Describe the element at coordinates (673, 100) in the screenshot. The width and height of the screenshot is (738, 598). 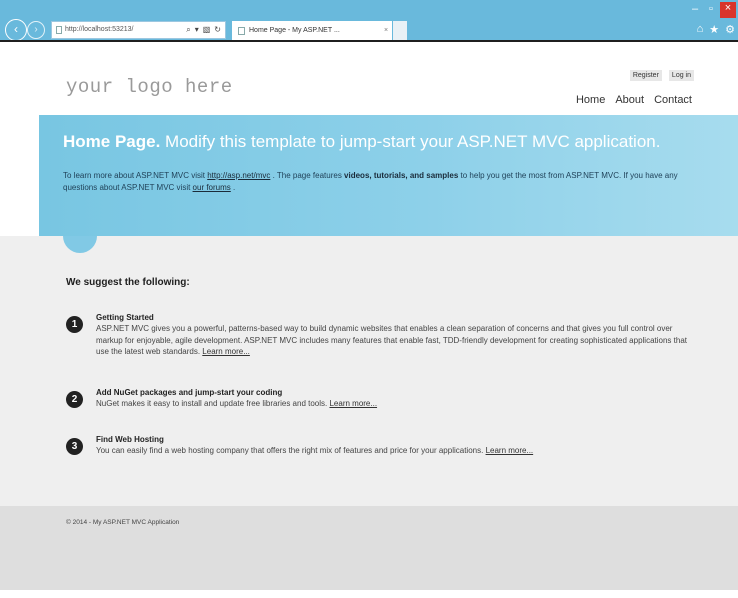
I see `menu-contact: Contact` at that location.